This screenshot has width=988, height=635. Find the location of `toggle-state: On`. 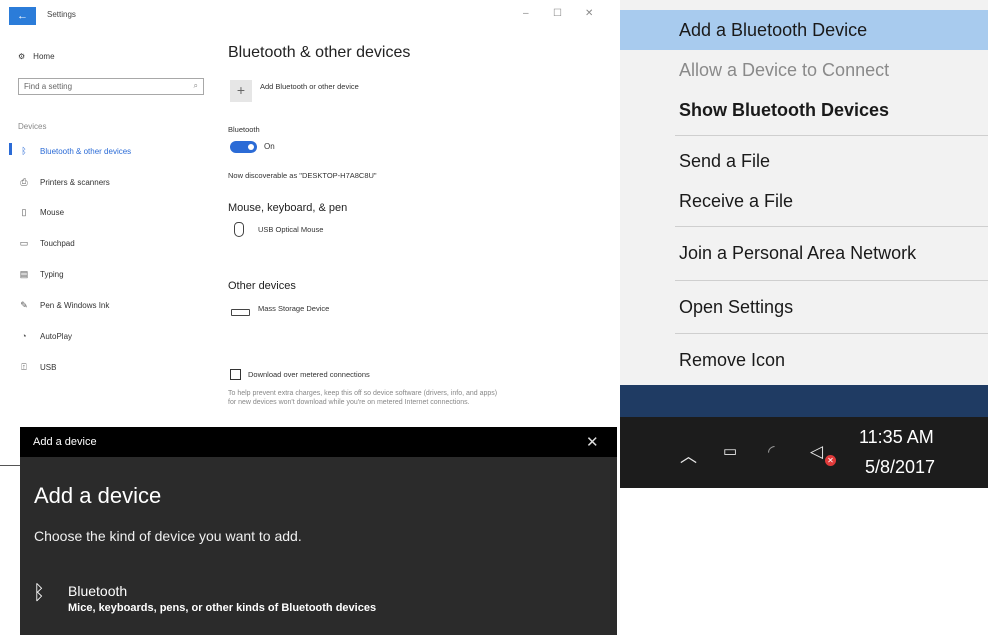

toggle-state: On is located at coordinates (269, 146).